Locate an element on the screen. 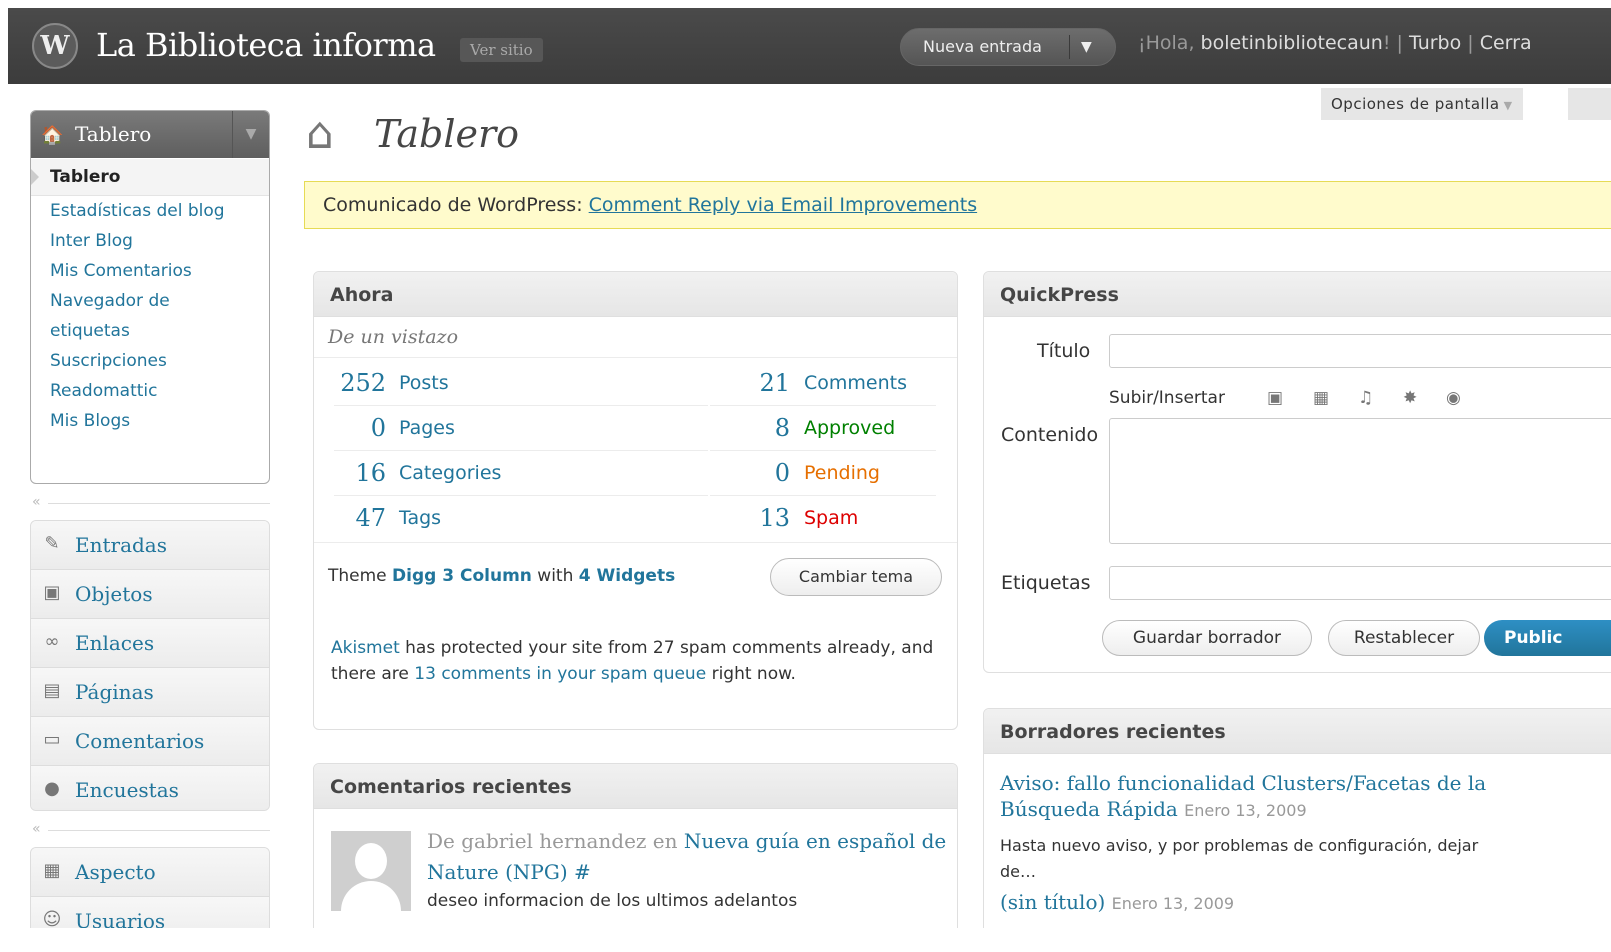 The height and width of the screenshot is (952, 1611). menu-item-comentarios: ▭ Comentarios is located at coordinates (150, 741).